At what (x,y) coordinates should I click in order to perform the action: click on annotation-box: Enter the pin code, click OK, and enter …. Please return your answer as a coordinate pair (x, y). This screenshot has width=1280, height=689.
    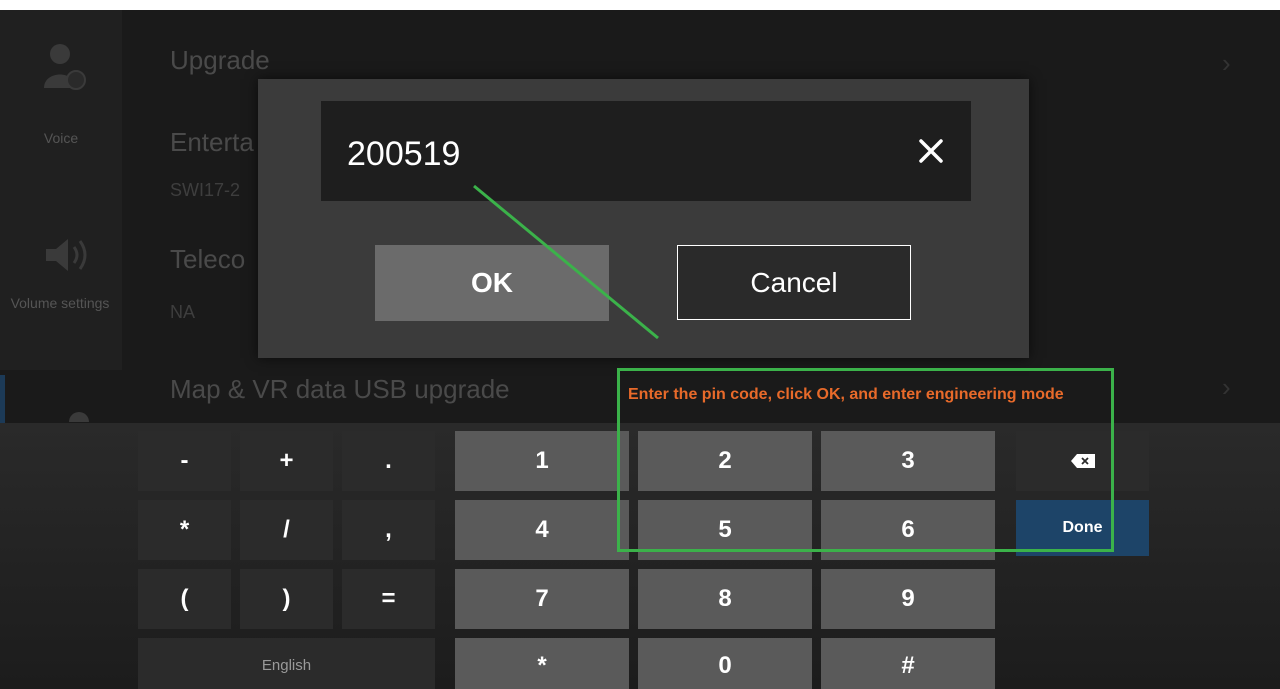
    Looking at the image, I should click on (865, 460).